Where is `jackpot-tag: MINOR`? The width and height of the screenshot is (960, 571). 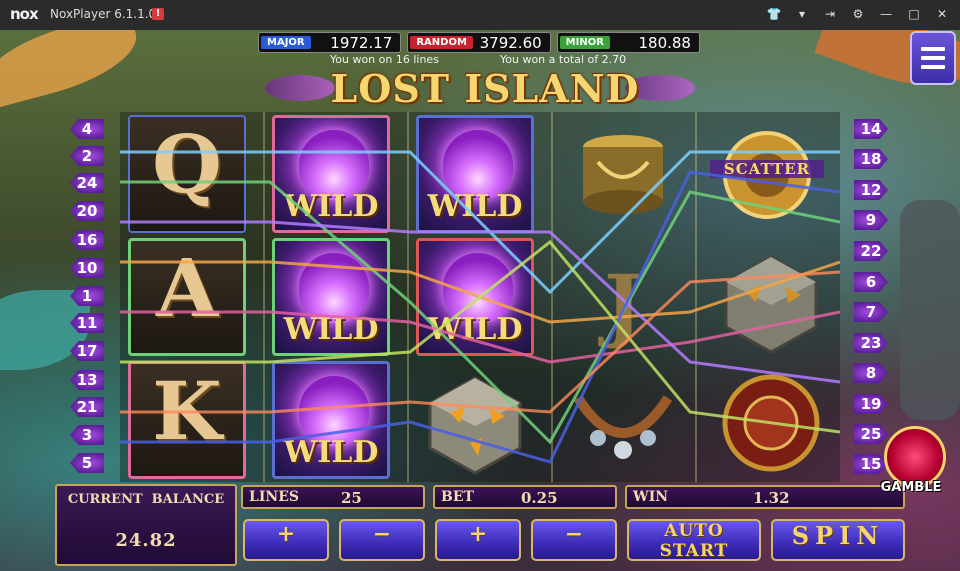 jackpot-tag: MINOR is located at coordinates (584, 42).